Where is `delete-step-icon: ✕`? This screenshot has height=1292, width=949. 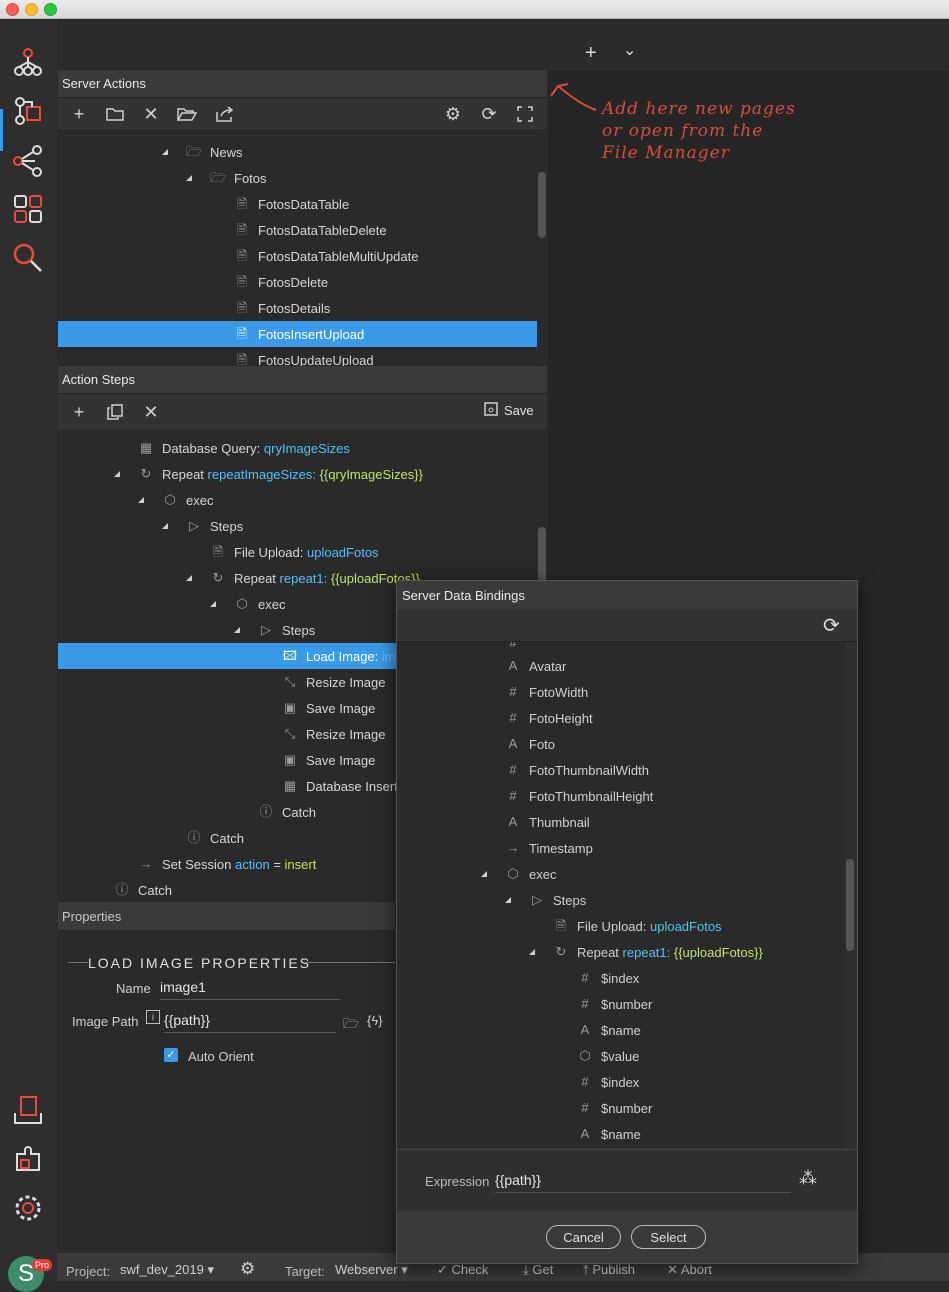 delete-step-icon: ✕ is located at coordinates (151, 412).